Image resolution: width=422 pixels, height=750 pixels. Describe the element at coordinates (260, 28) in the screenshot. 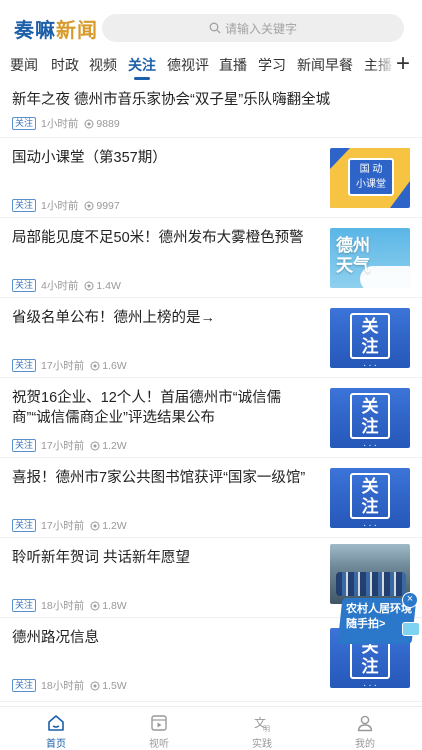

I see `search-placeholder: 请输入关键字` at that location.